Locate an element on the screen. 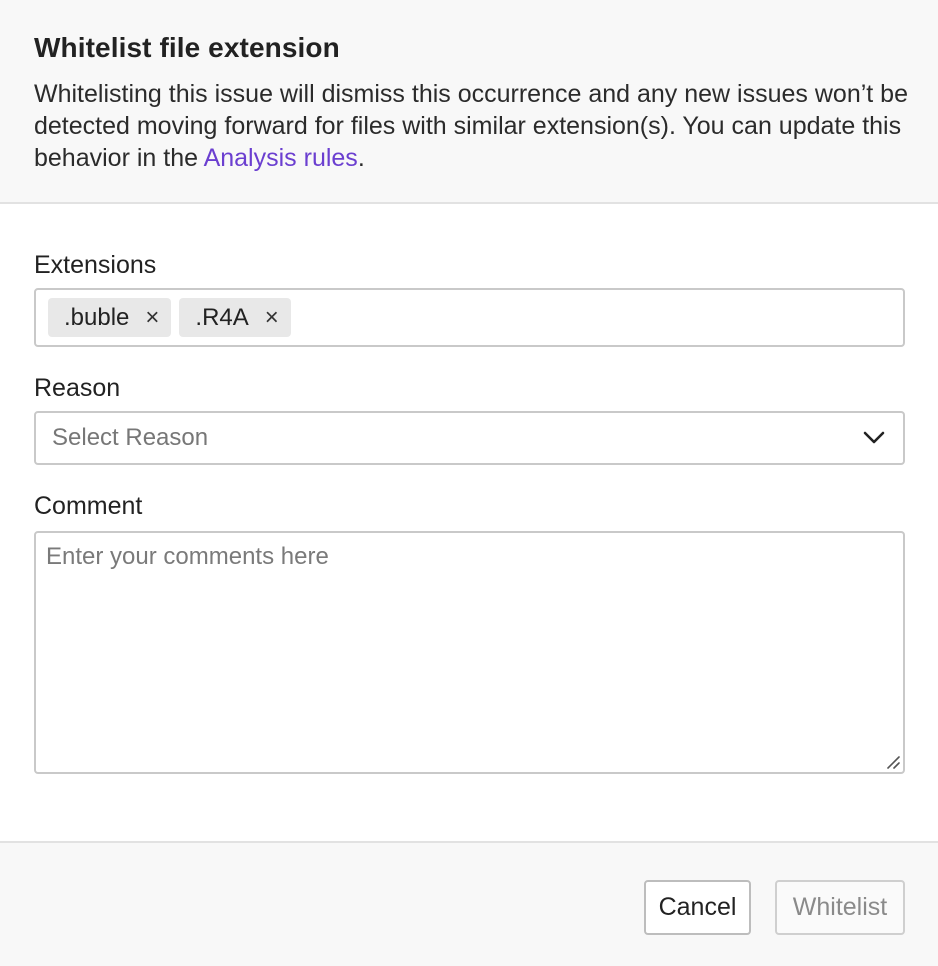 Image resolution: width=938 pixels, height=966 pixels. reason-select: Select Reason is located at coordinates (469, 438).